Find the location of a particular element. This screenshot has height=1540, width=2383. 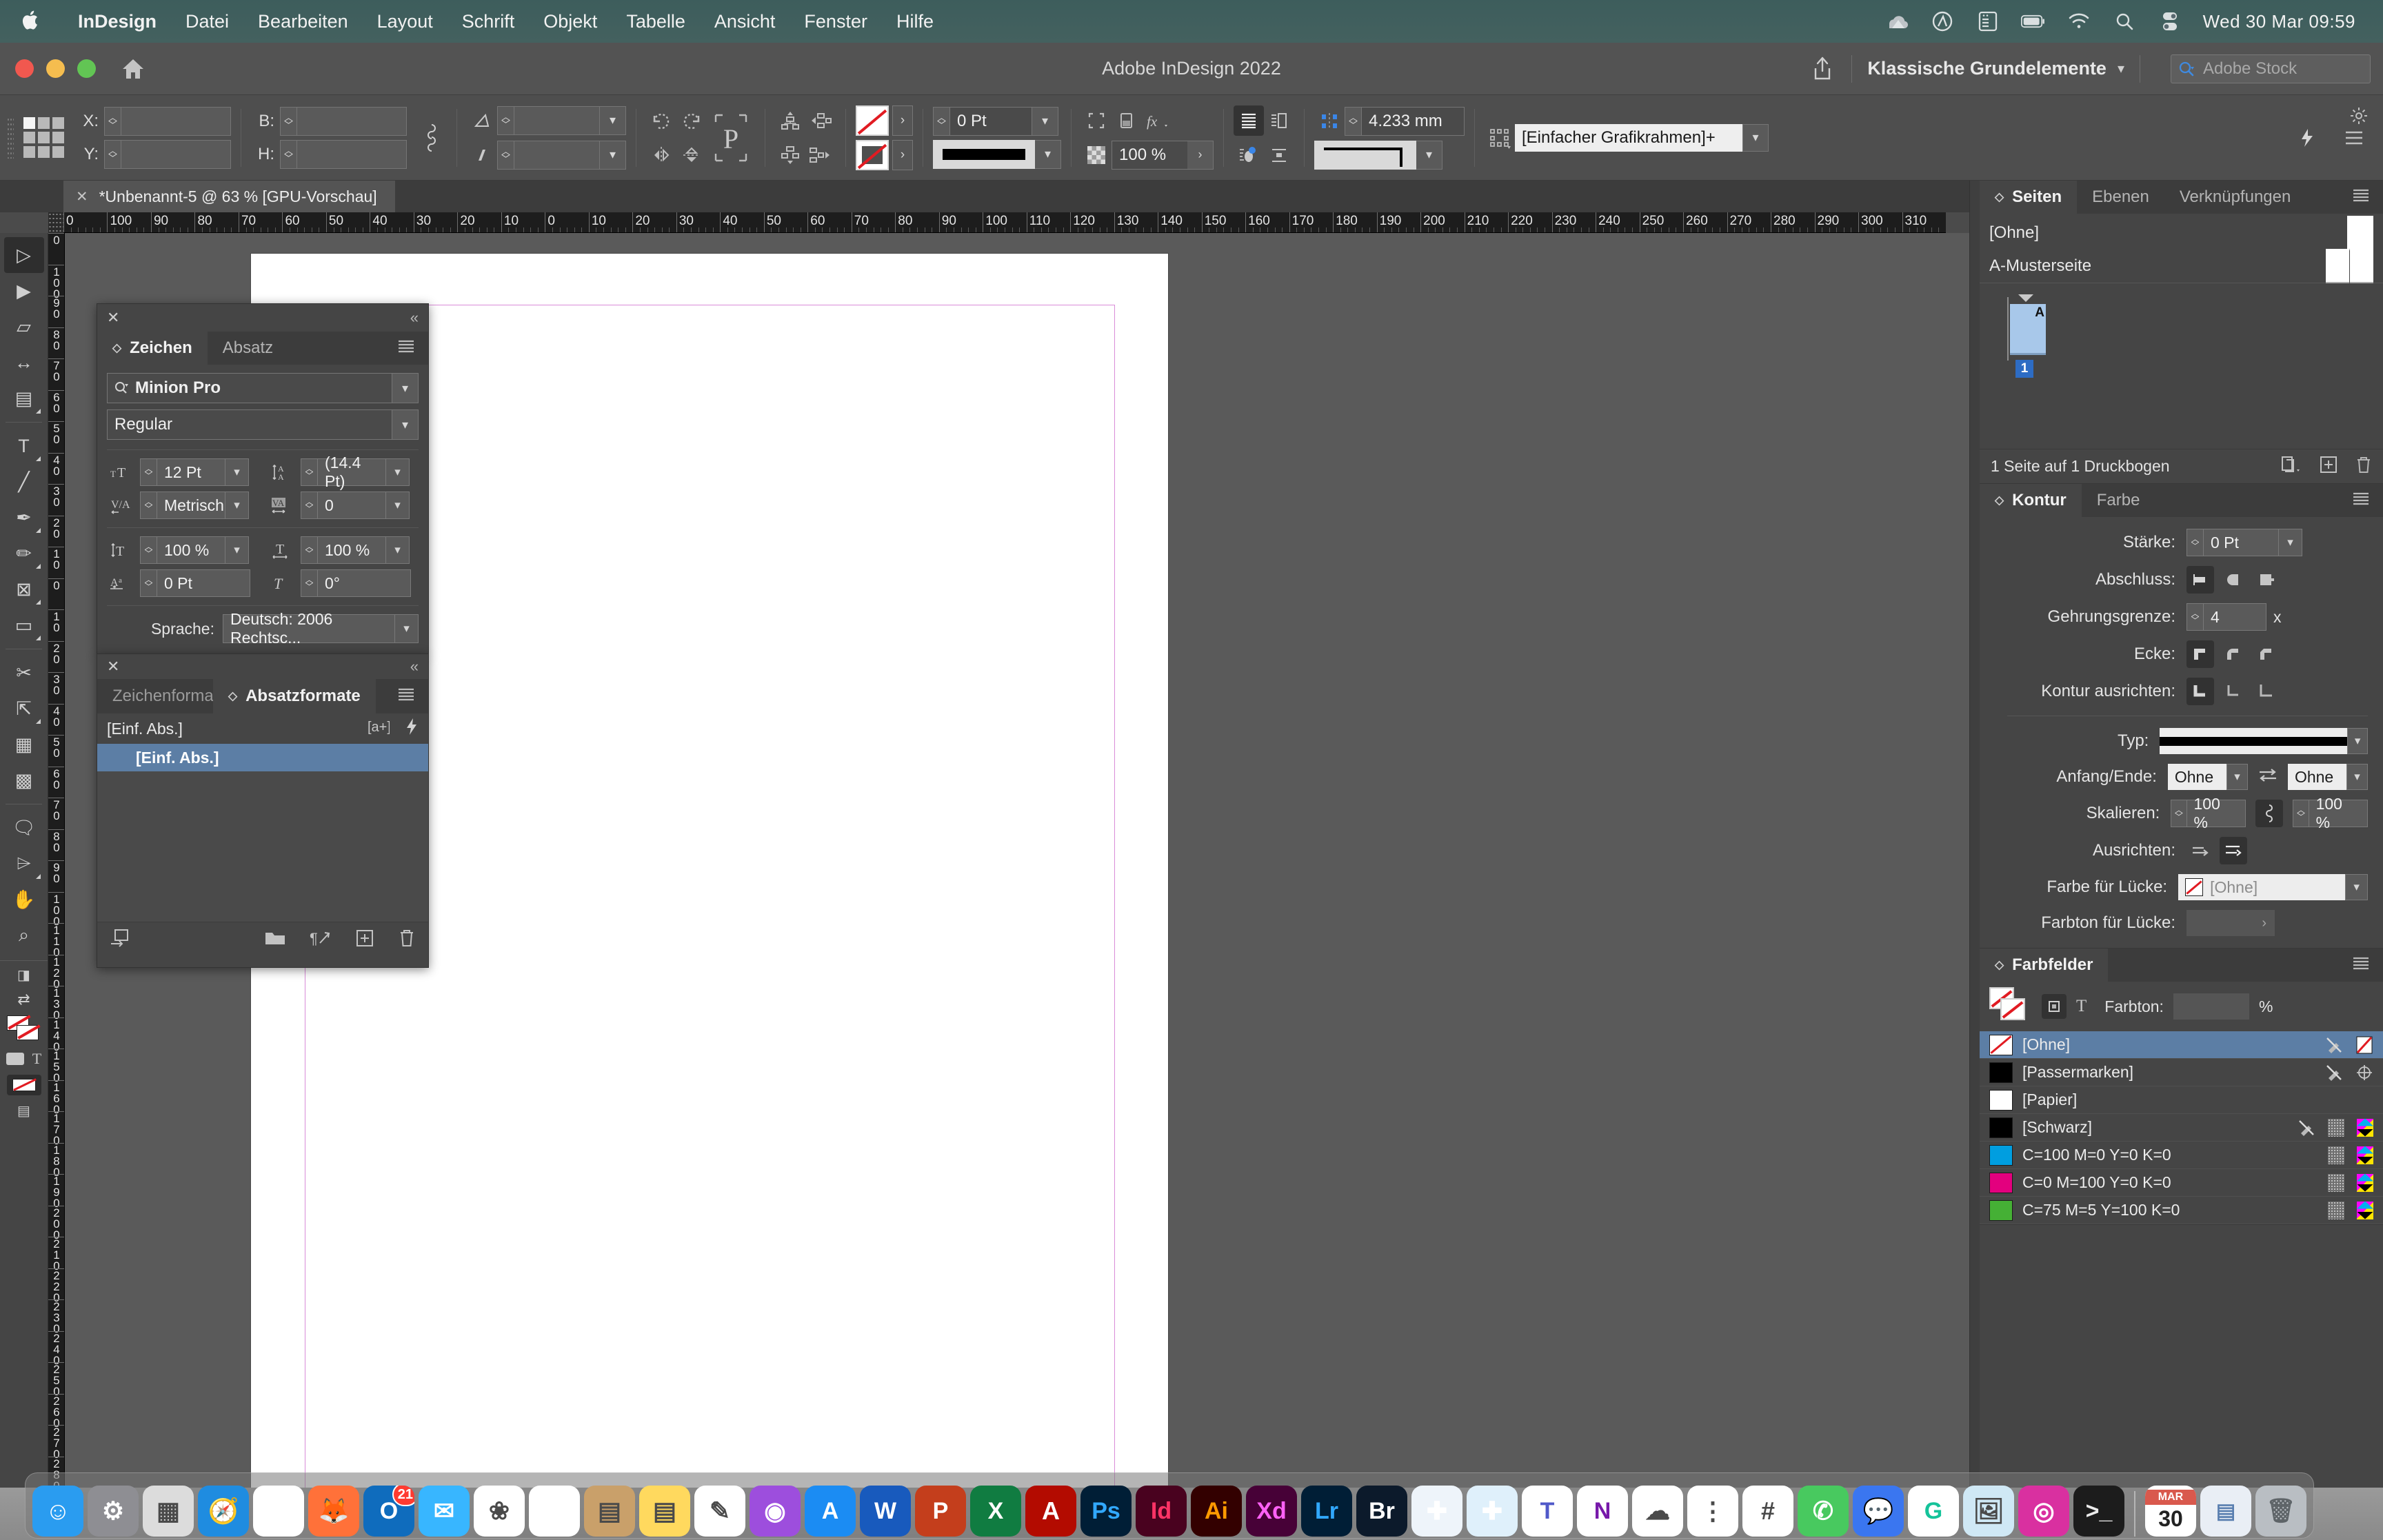

font-size-input: 12 Pt is located at coordinates (191, 472).